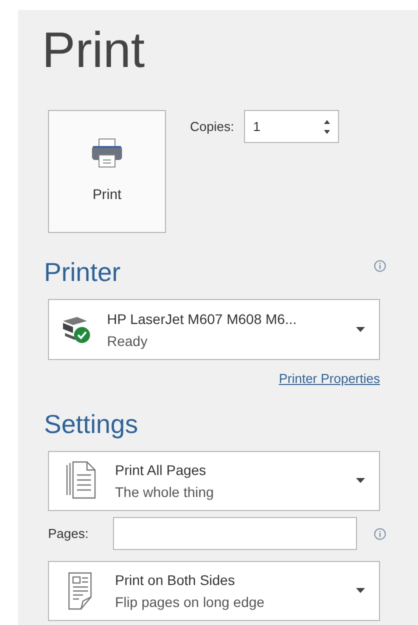 The image size is (418, 625). Describe the element at coordinates (165, 492) in the screenshot. I see `dropdown-subtitle: The whole thing` at that location.